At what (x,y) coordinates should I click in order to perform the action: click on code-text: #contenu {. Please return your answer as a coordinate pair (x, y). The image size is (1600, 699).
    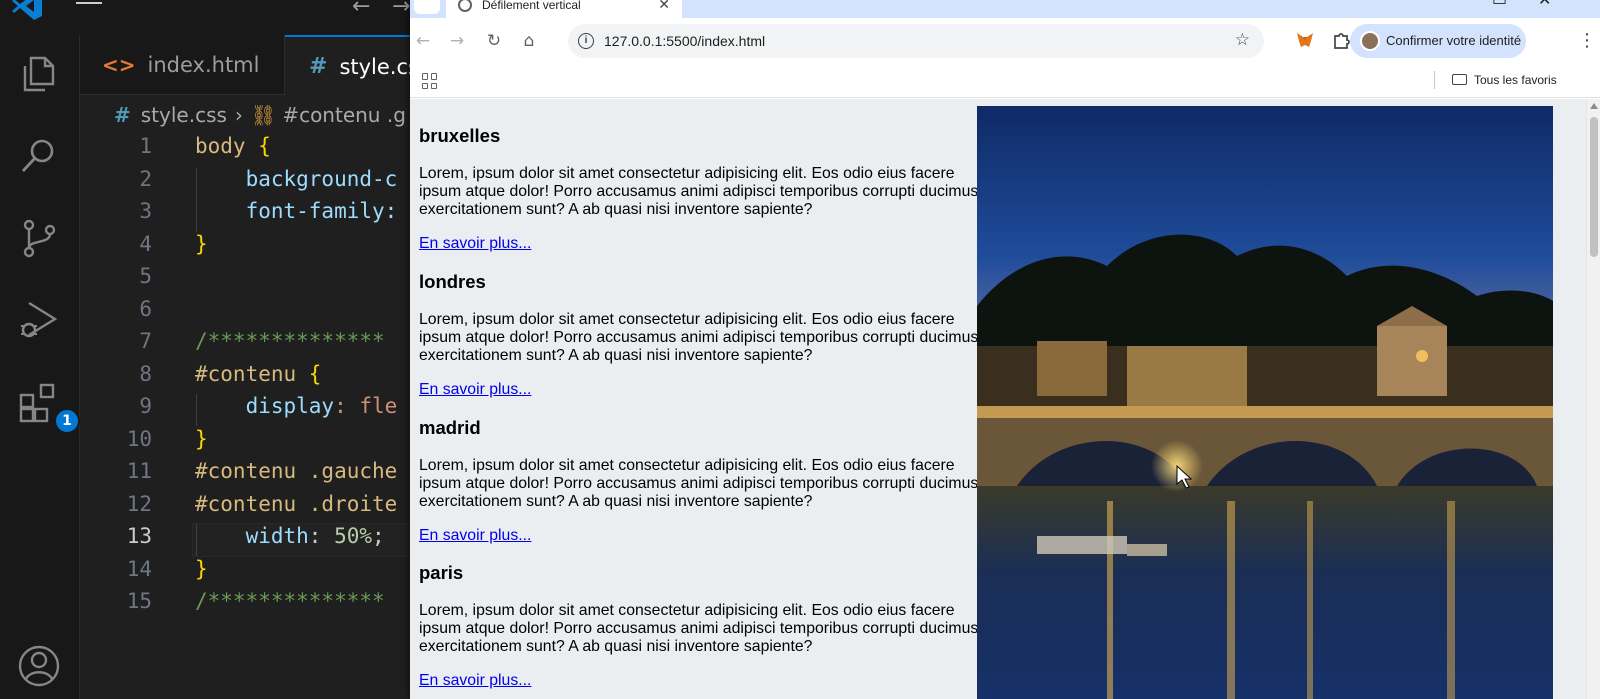
    Looking at the image, I should click on (258, 374).